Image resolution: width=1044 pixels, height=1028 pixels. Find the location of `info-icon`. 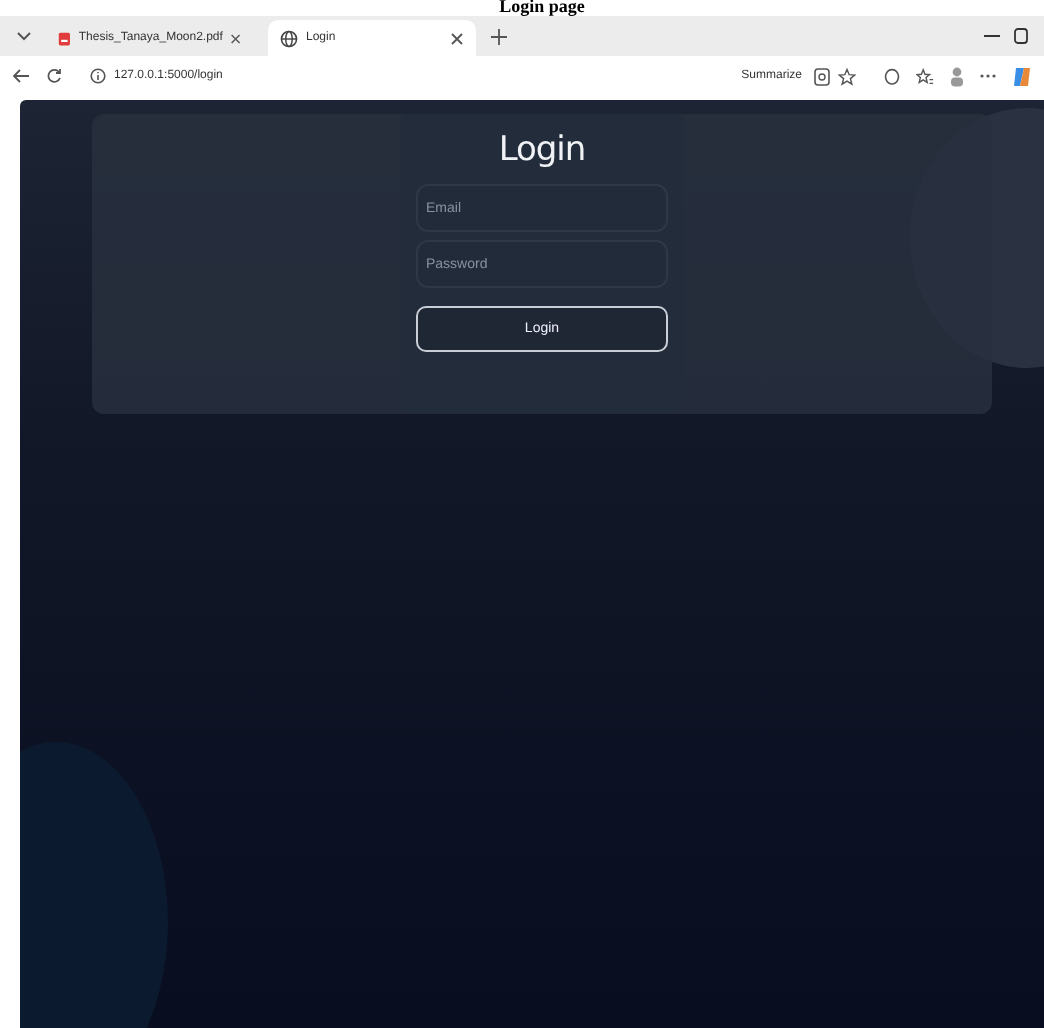

info-icon is located at coordinates (98, 76).